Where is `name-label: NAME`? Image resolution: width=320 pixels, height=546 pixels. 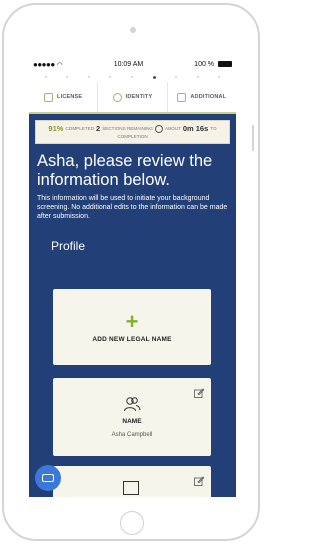 name-label: NAME is located at coordinates (132, 421).